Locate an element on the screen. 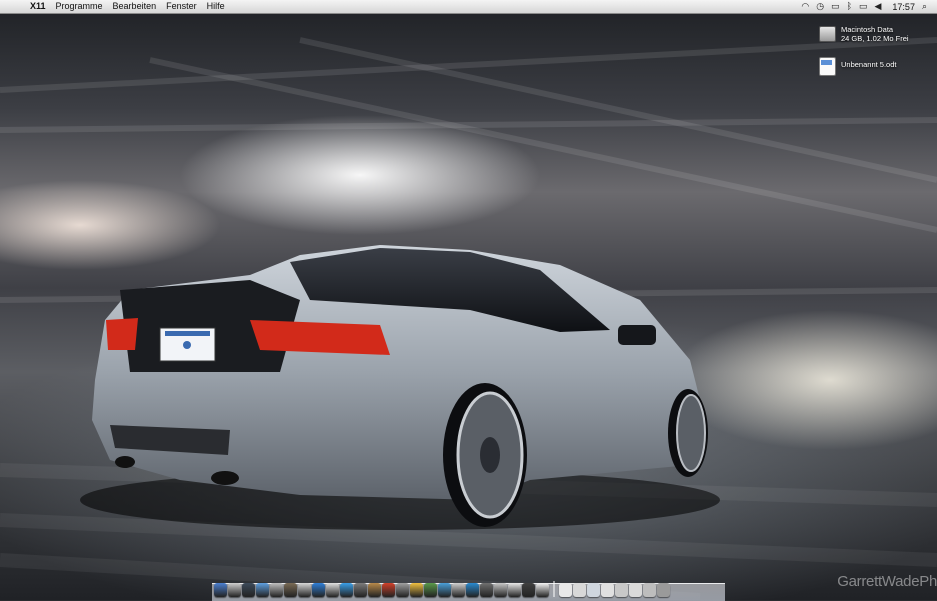  dock-separator is located at coordinates (554, 589).